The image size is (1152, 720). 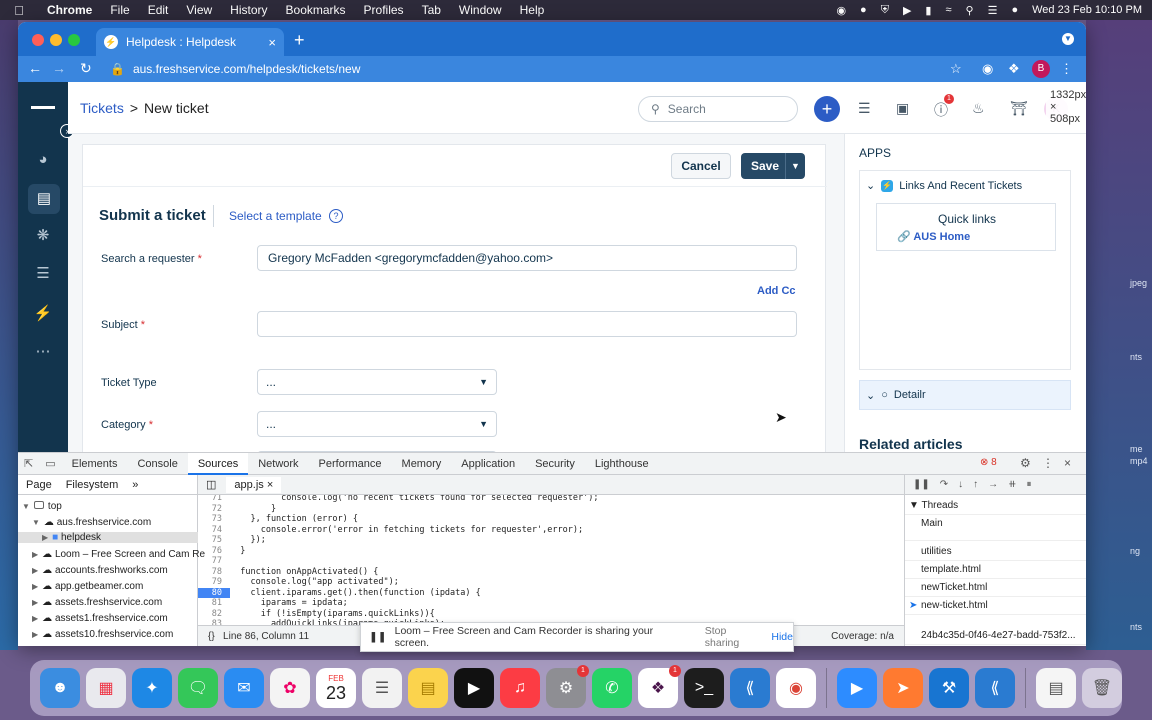 What do you see at coordinates (948, 10) in the screenshot?
I see `wifi-icon: ≈` at bounding box center [948, 10].